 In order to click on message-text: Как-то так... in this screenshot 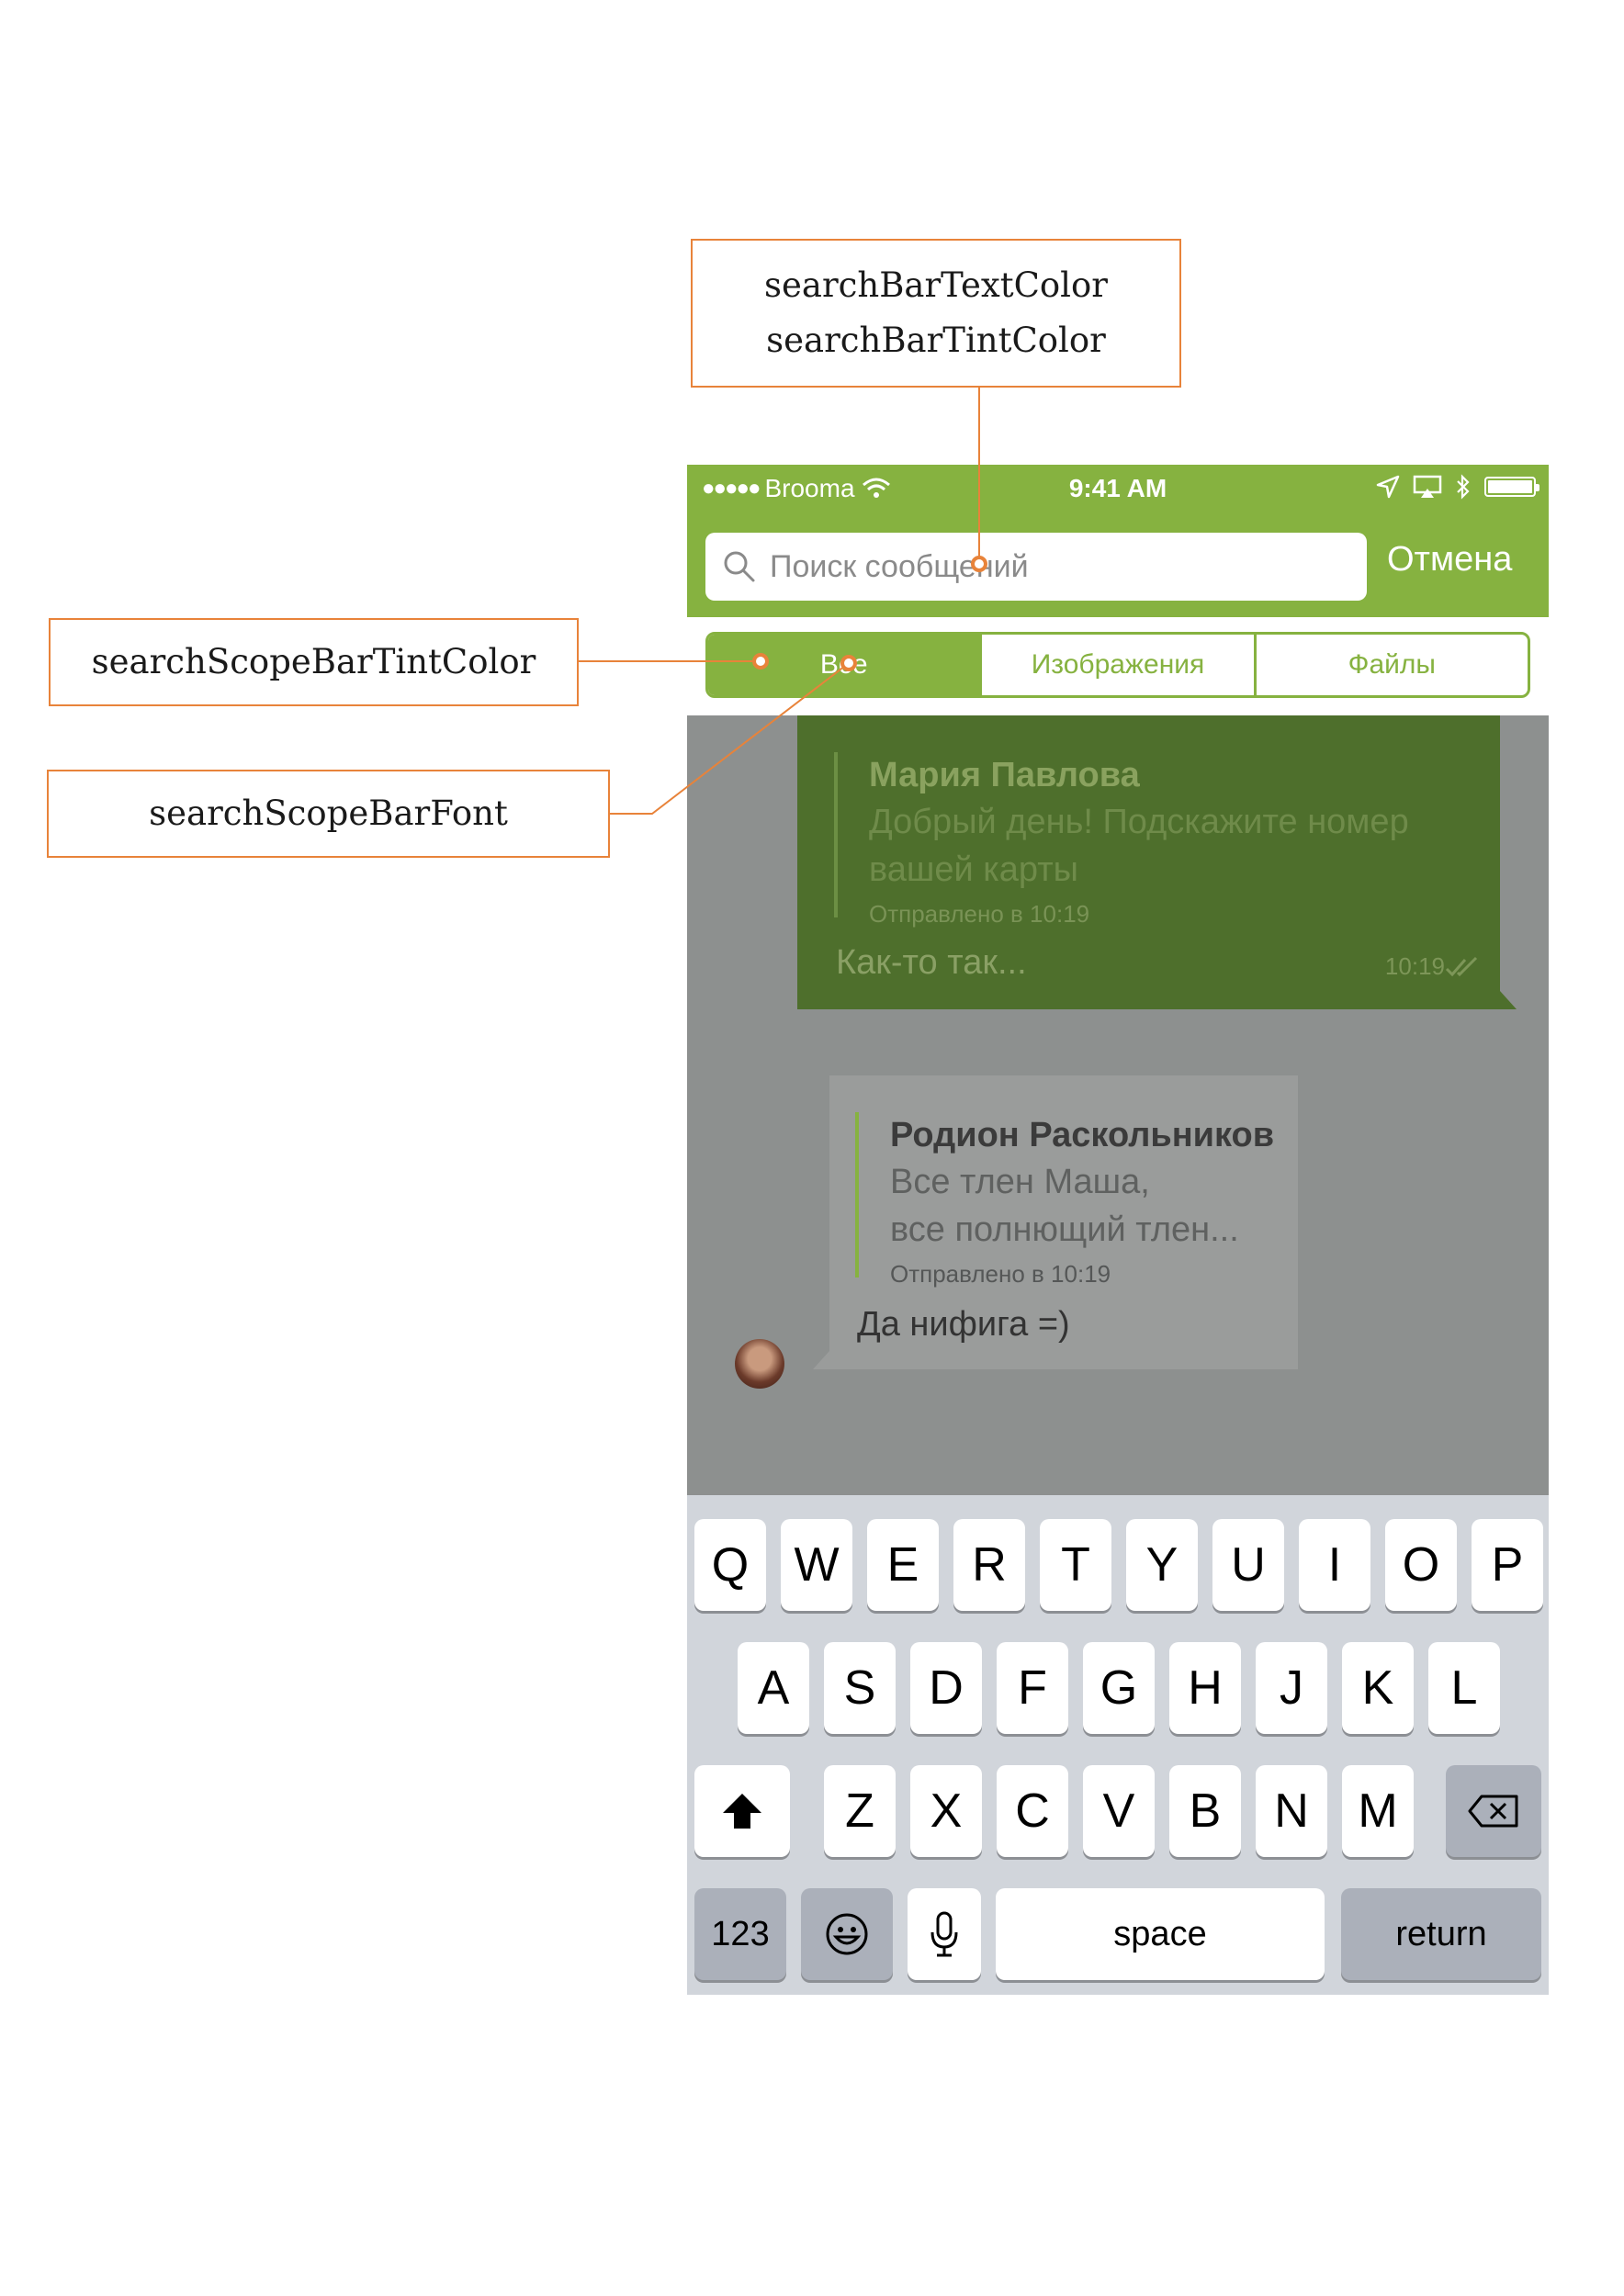, I will do `click(931, 962)`.